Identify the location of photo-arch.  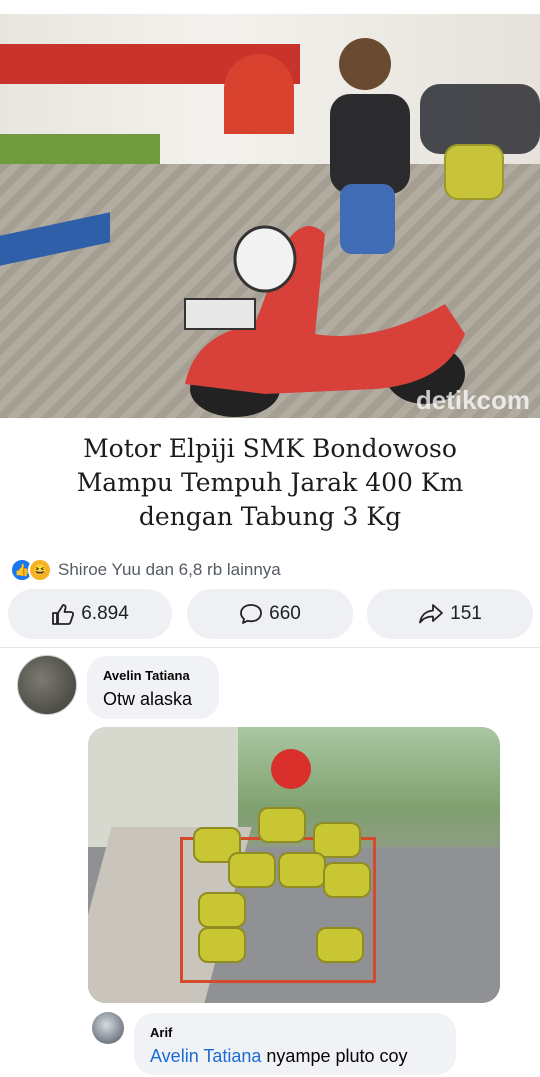
(259, 94).